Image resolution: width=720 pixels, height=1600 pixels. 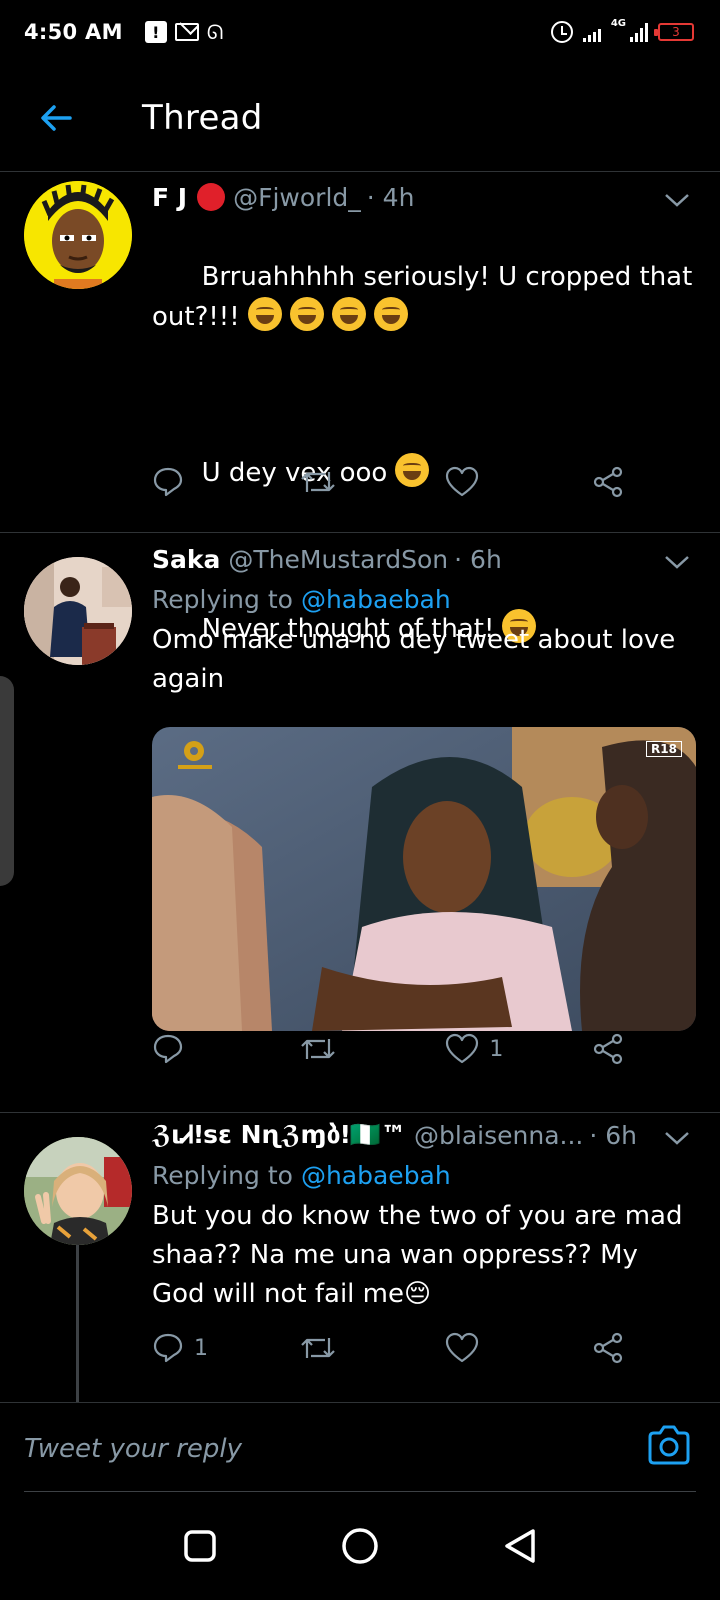 I want to click on camera-icon, so click(x=669, y=1445).